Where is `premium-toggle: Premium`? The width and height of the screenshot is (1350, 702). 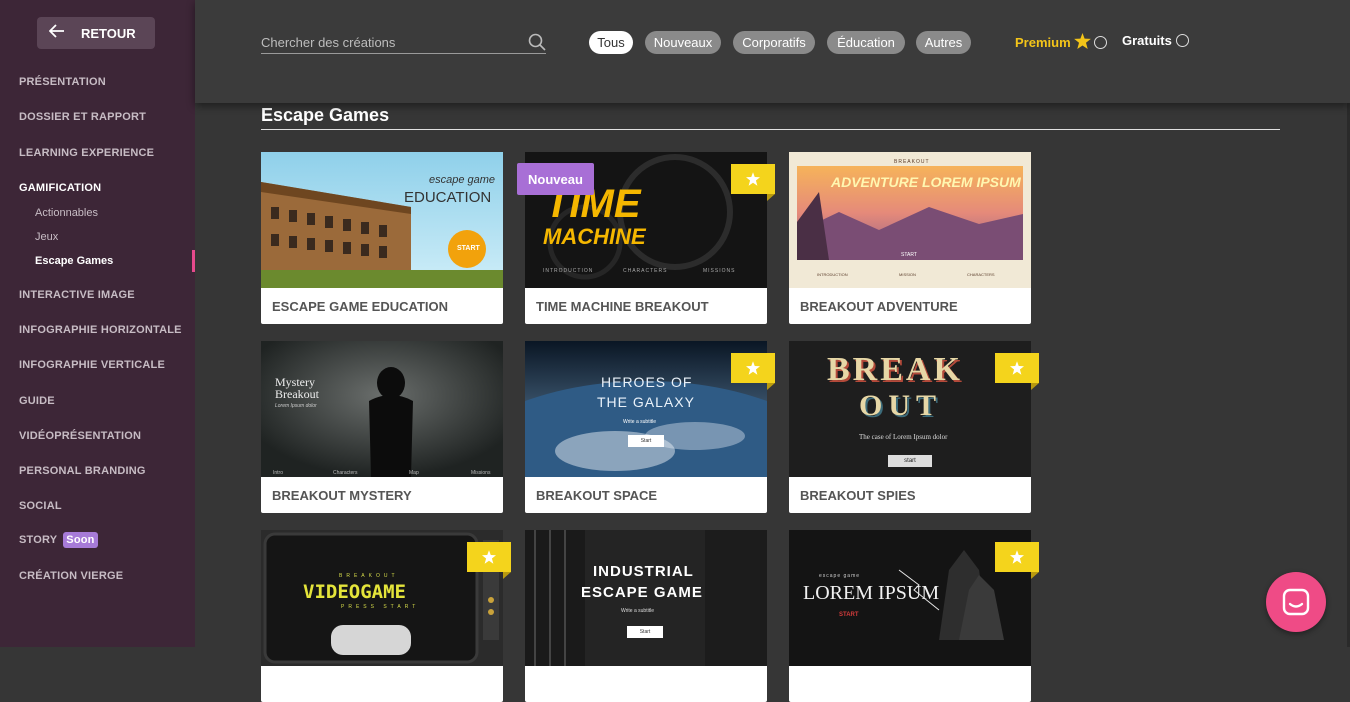
premium-toggle: Premium is located at coordinates (1061, 42).